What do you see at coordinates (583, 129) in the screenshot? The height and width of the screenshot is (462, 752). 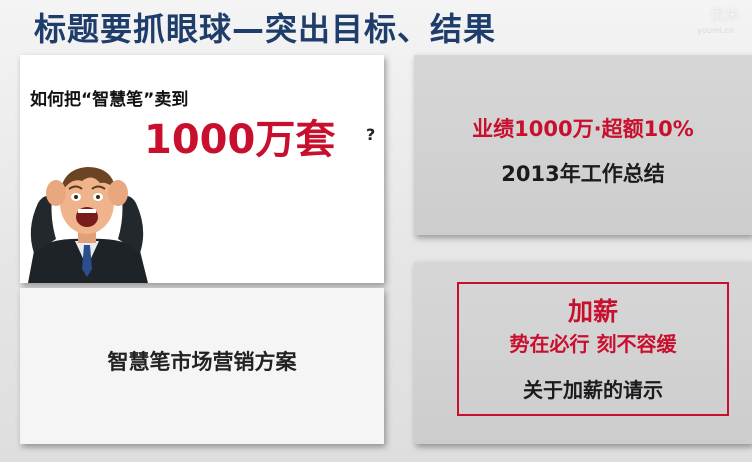 I see `performance-headline: 业绩1000万·超额10%` at bounding box center [583, 129].